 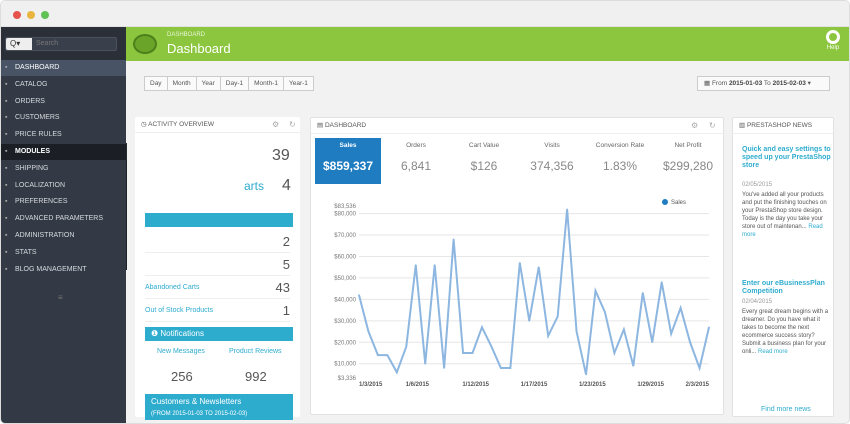 I want to click on search-input: Q▾ Search, so click(x=61, y=44).